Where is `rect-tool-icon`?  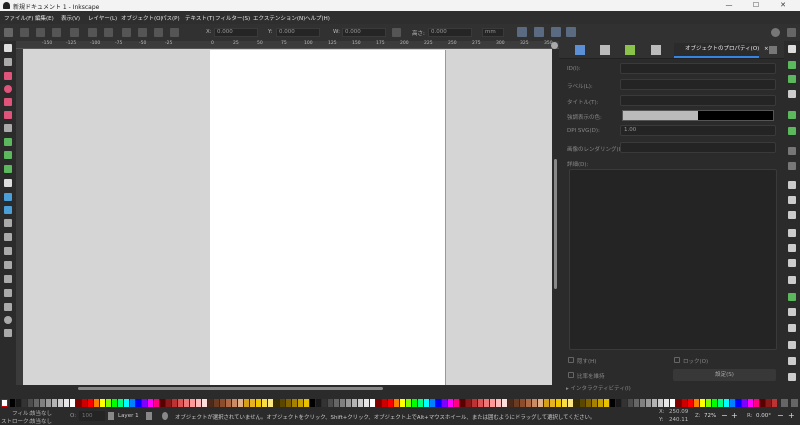 rect-tool-icon is located at coordinates (8, 76).